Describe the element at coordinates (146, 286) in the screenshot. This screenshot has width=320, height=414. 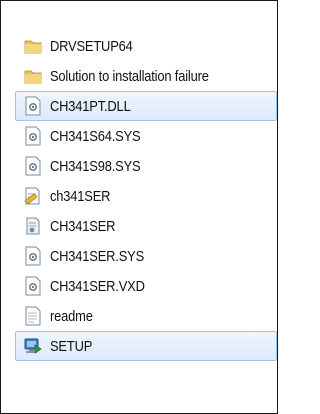
I see `file-item-ch341ser-vxd: CH341SER.VXD` at that location.